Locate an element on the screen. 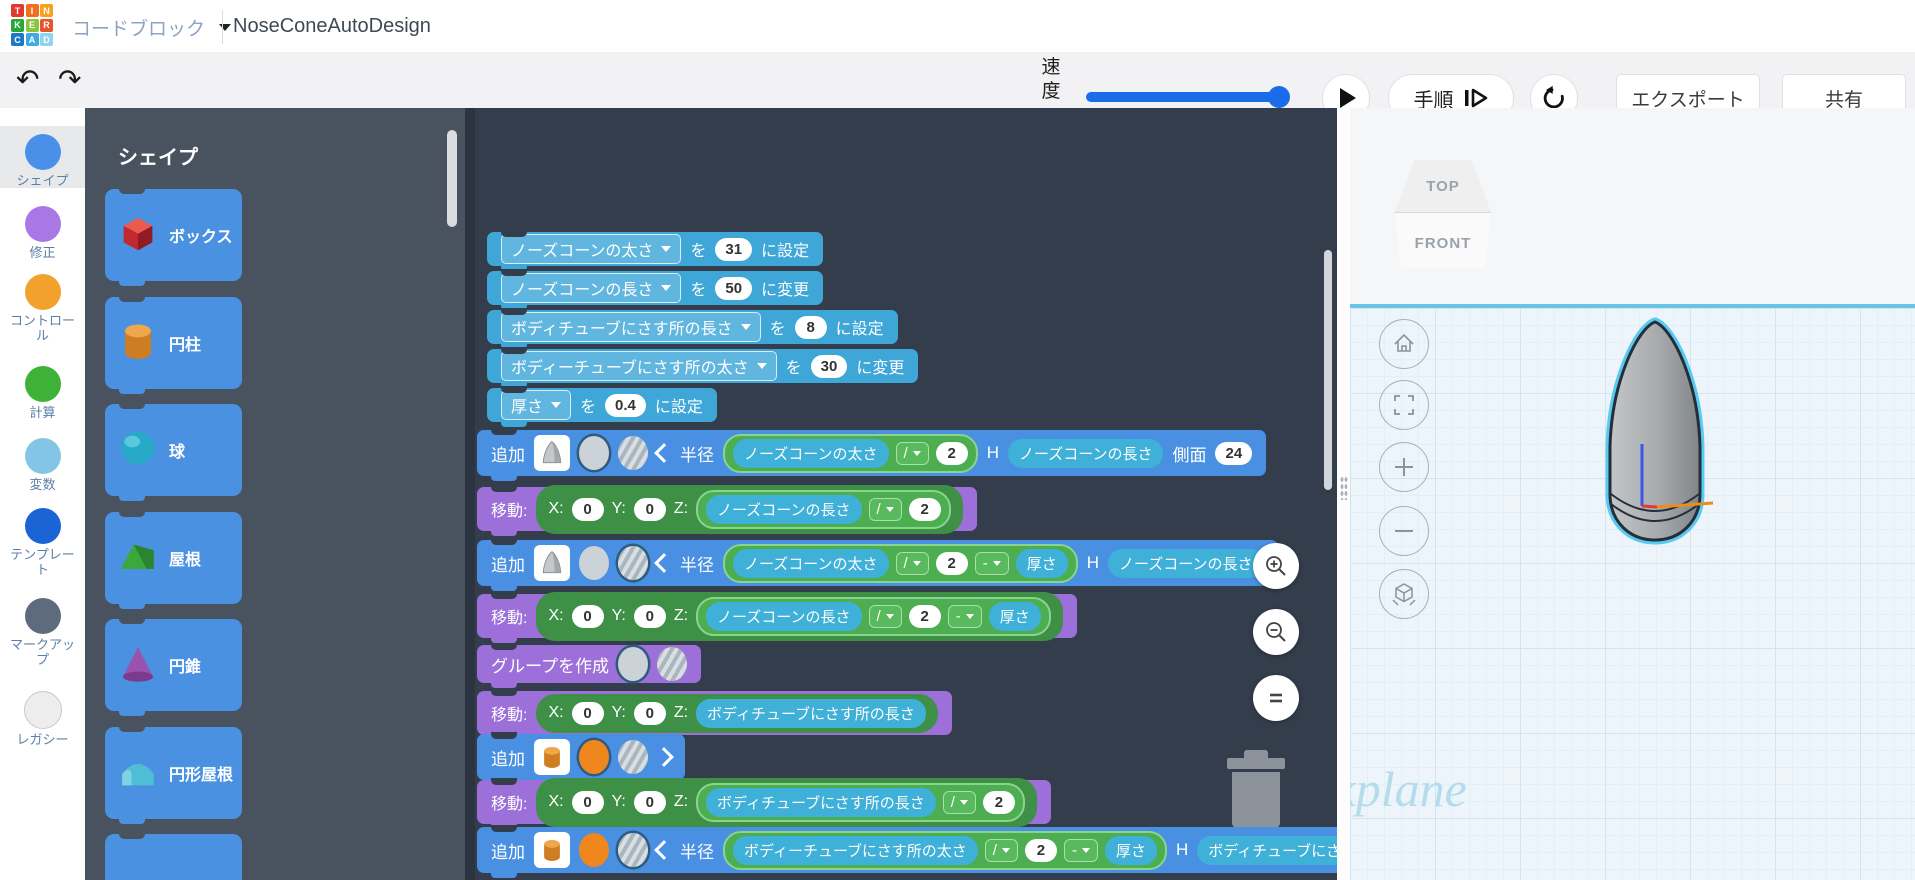 Image resolution: width=1915 pixels, height=880 pixels. speed-slider is located at coordinates (1184, 97).